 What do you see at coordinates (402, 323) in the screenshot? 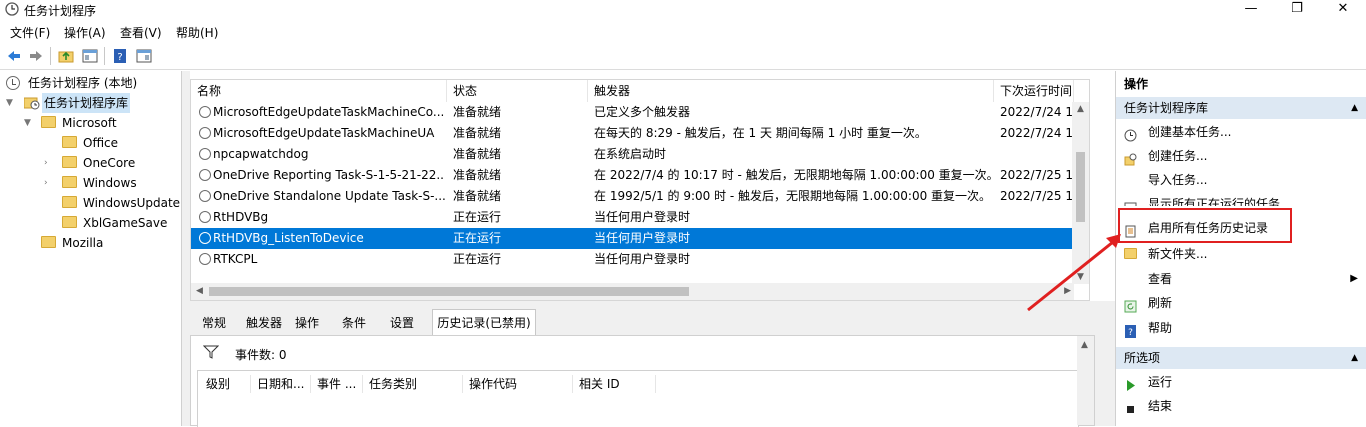
I see `tab-settings: 设置` at bounding box center [402, 323].